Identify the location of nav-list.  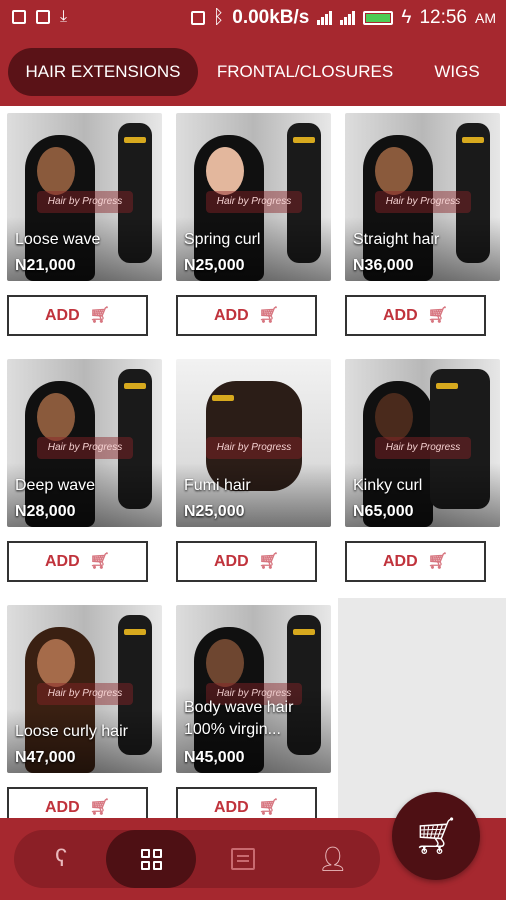
(243, 859).